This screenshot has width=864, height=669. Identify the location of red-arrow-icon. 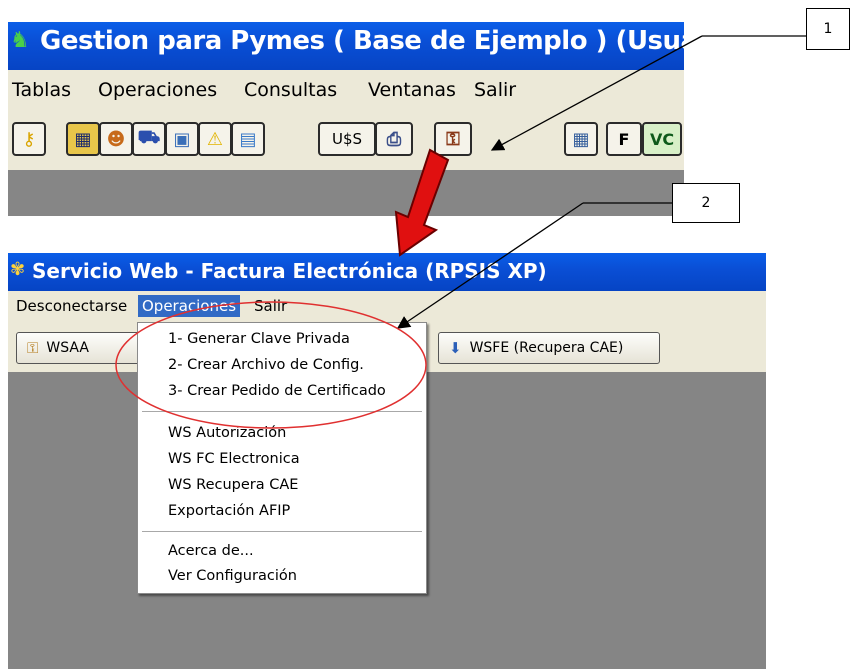
(422, 202).